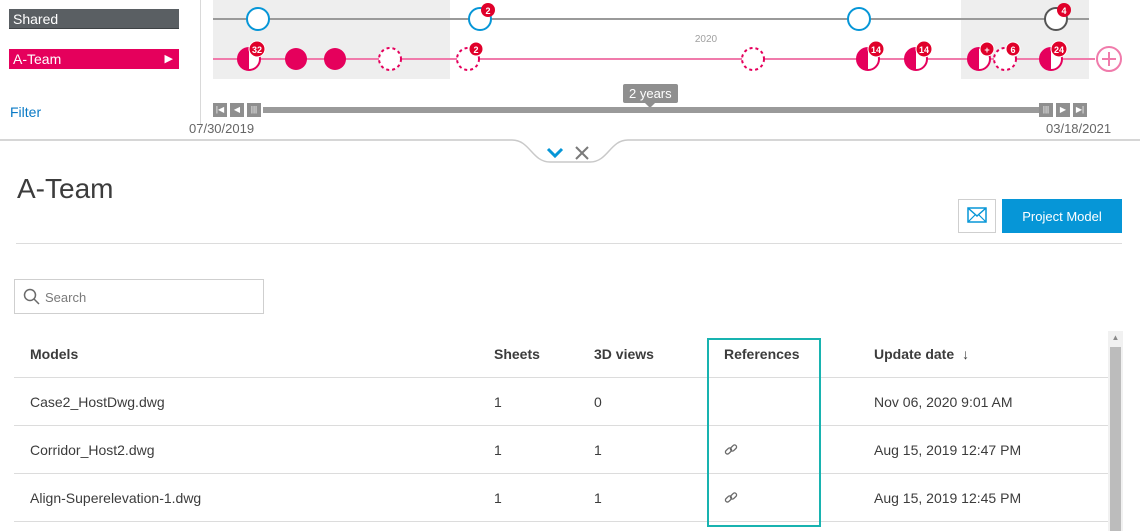 The image size is (1140, 531). What do you see at coordinates (943, 402) in the screenshot?
I see `update-date: Nov 06, 2020 9:01 AM` at bounding box center [943, 402].